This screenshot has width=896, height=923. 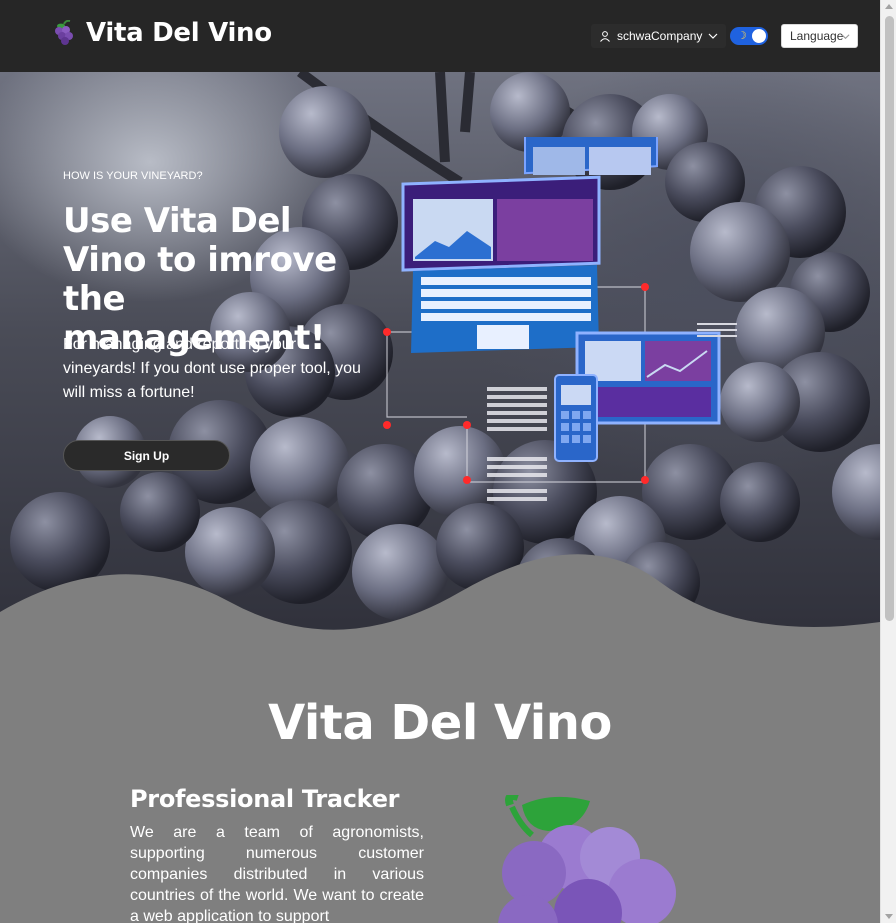 What do you see at coordinates (889, 6) in the screenshot?
I see `scroll-up-arrow-icon` at bounding box center [889, 6].